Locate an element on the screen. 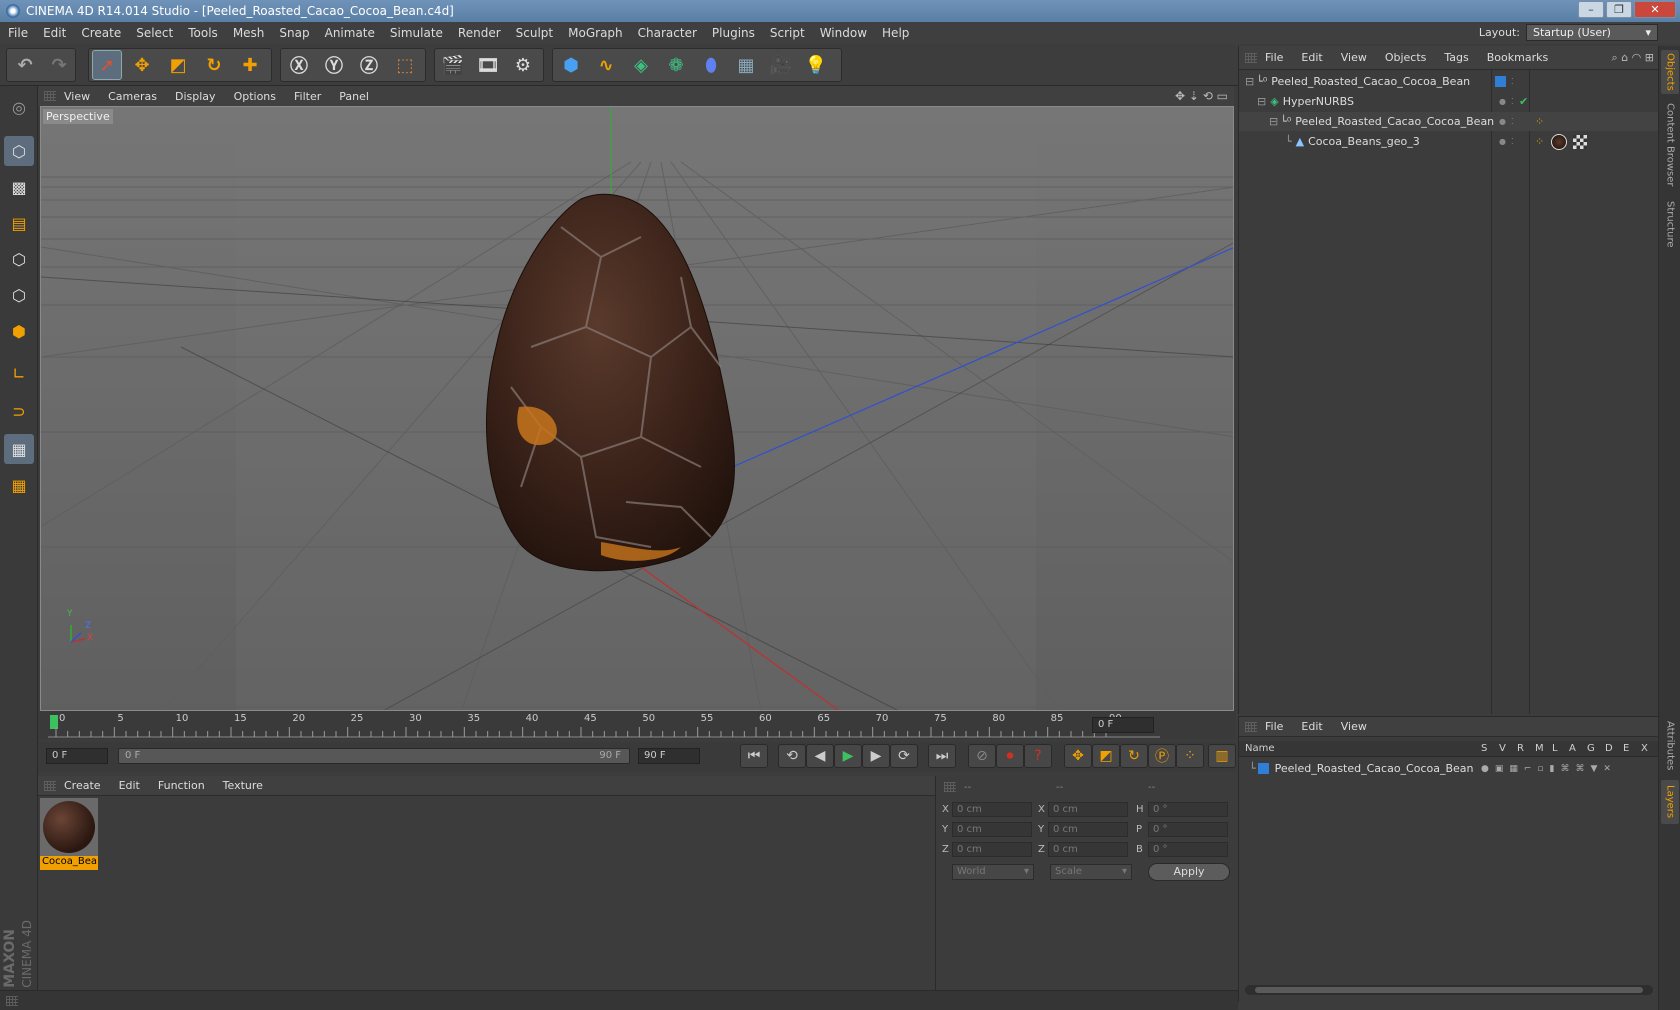 This screenshot has height=1010, width=1680. material-tag-icon is located at coordinates (1559, 141).